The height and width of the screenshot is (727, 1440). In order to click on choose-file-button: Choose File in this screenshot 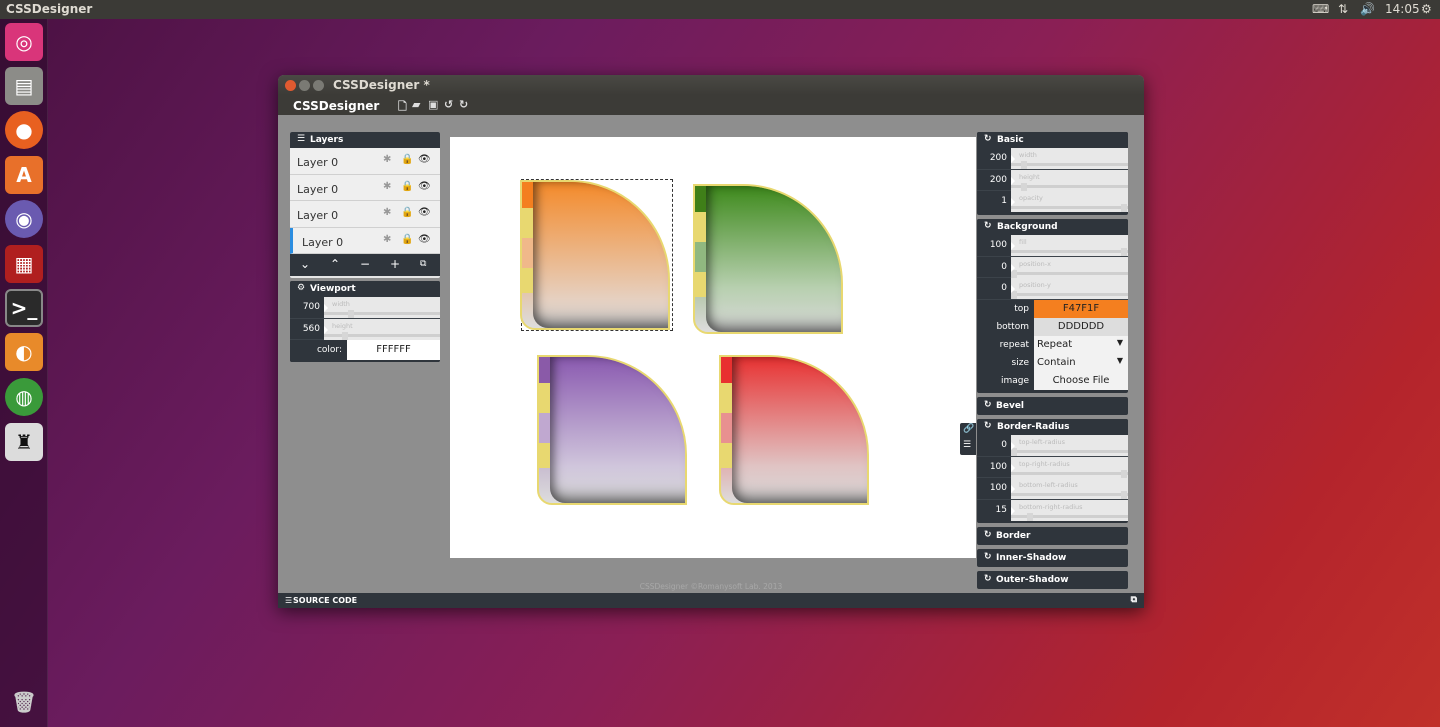, I will do `click(1081, 380)`.